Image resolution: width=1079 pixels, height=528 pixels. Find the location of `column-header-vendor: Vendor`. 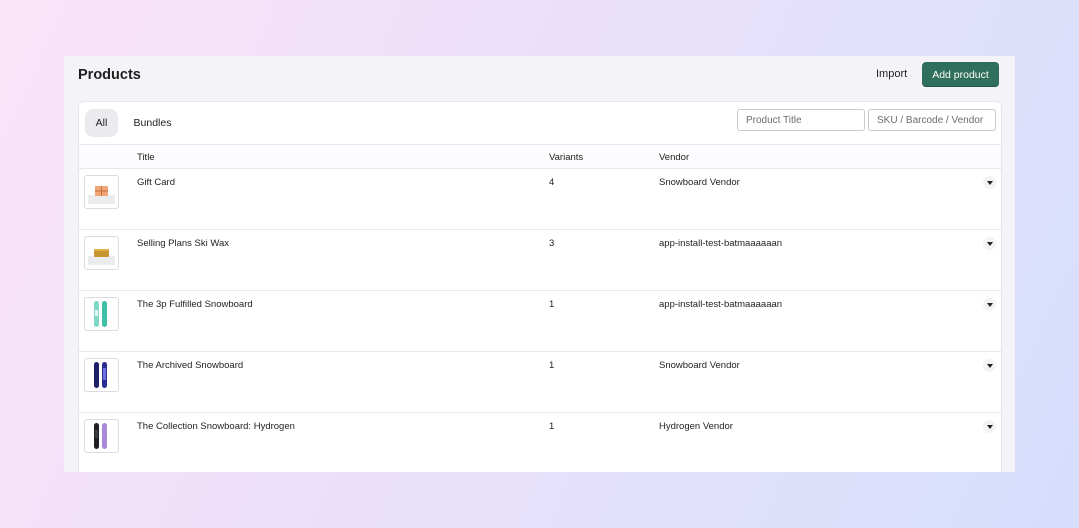

column-header-vendor: Vendor is located at coordinates (674, 157).